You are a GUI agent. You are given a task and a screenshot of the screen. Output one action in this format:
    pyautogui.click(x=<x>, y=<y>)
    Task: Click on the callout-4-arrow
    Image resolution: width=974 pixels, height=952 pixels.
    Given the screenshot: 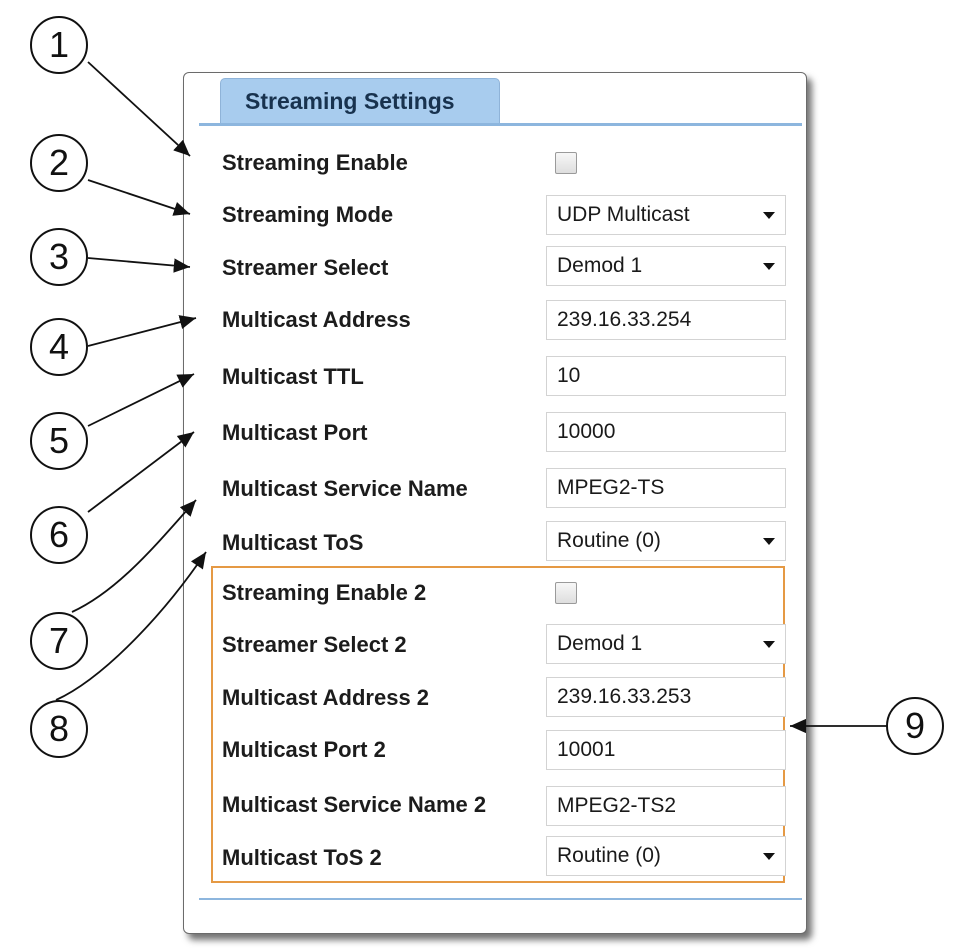 What is the action you would take?
    pyautogui.click(x=142, y=331)
    